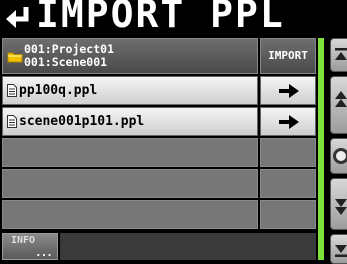 The width and height of the screenshot is (347, 264). I want to click on page-up-button, so click(338, 105).